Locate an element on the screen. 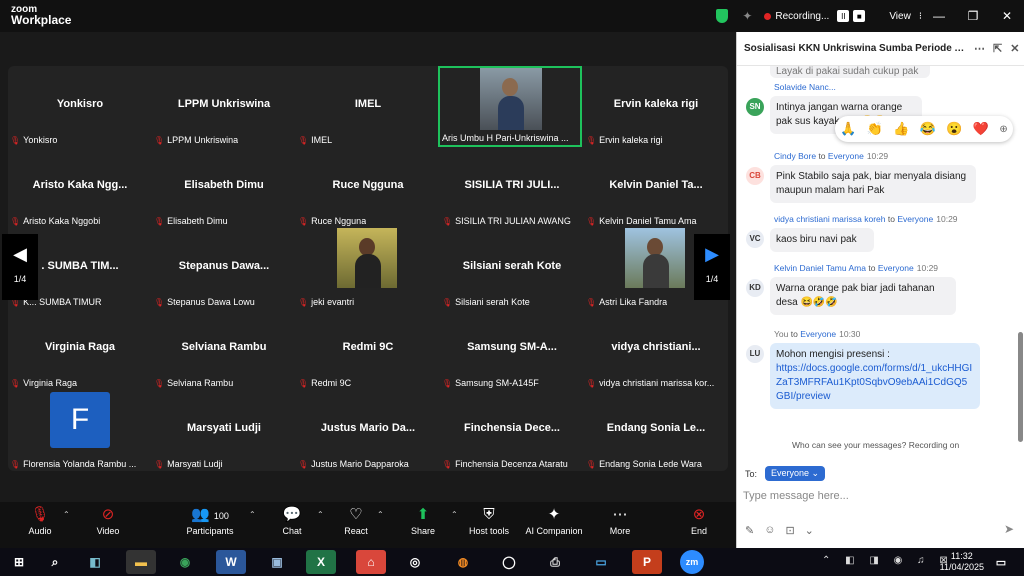 The height and width of the screenshot is (576, 1024). participant-tile: Selviana Rambu 🎙 Selviana Rambu is located at coordinates (224, 349).